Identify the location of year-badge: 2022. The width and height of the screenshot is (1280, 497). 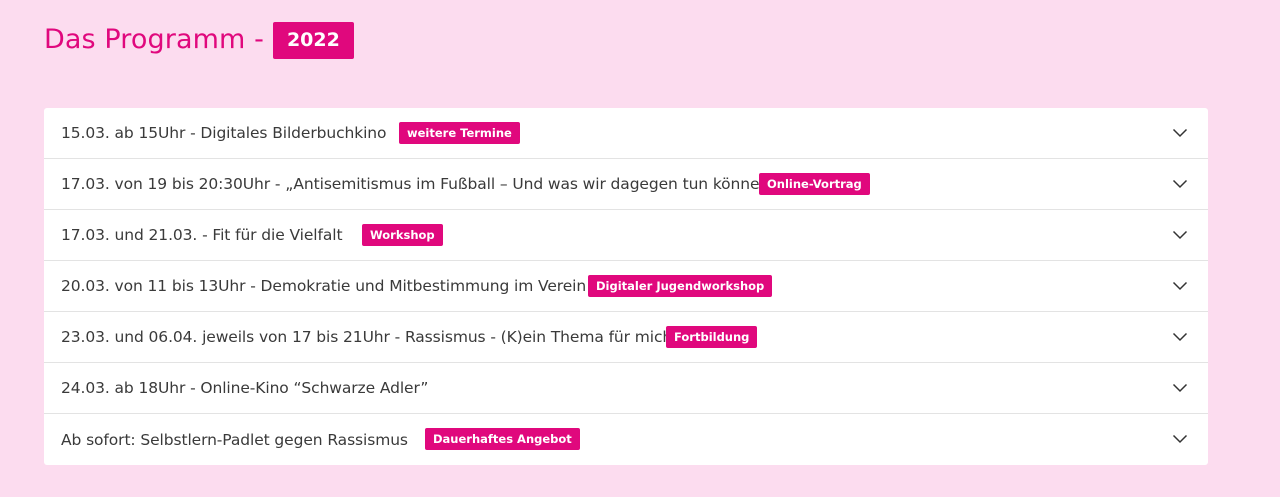
(313, 40).